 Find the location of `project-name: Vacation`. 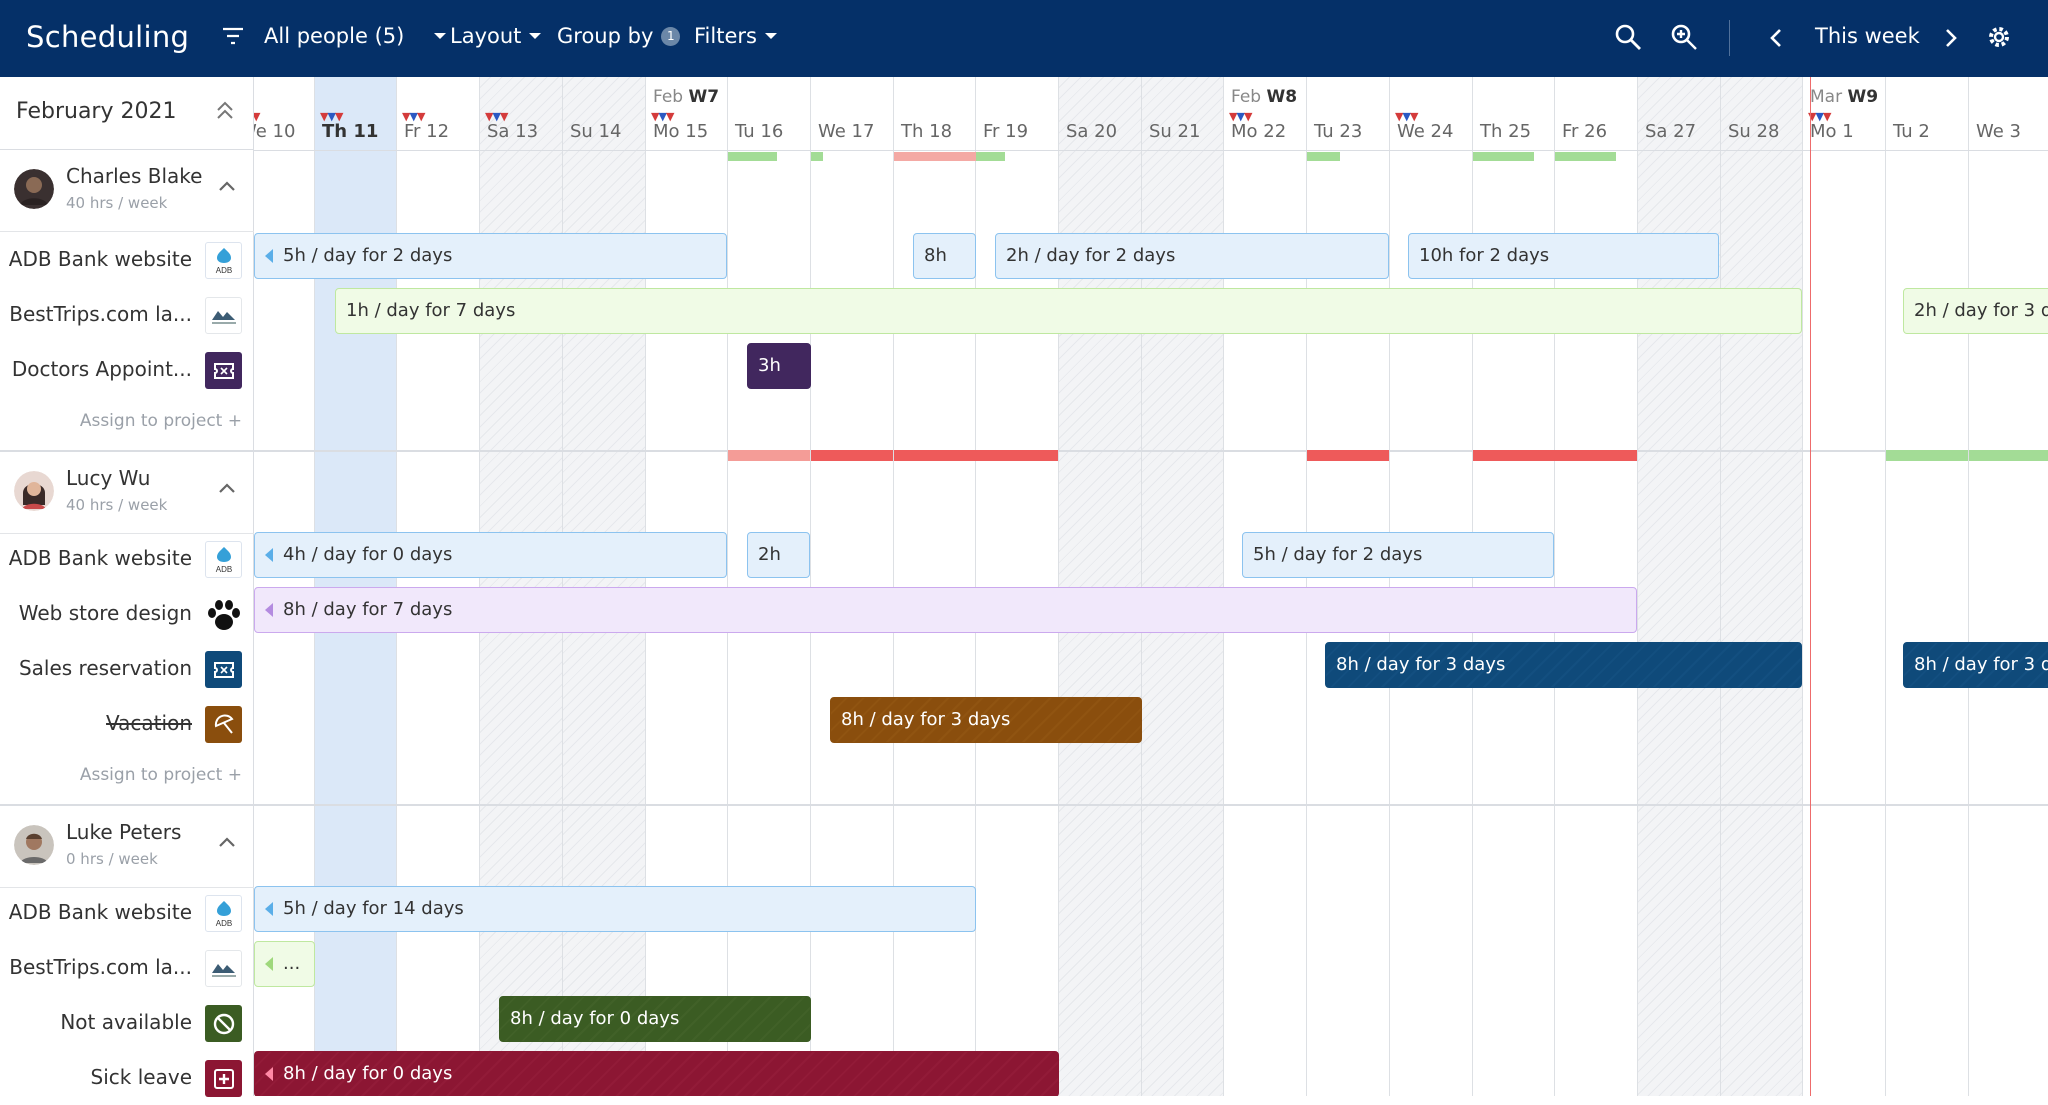

project-name: Vacation is located at coordinates (149, 723).